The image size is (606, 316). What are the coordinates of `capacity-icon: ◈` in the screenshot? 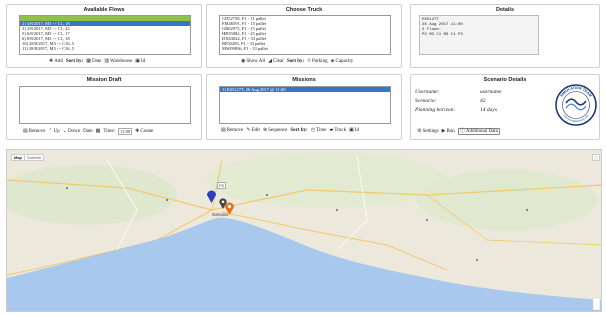 It's located at (332, 61).